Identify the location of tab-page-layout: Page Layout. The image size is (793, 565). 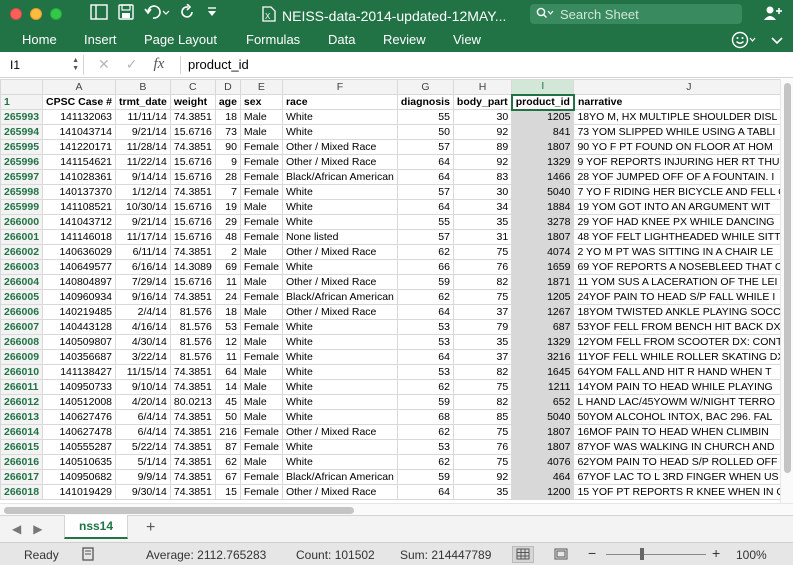
(180, 39).